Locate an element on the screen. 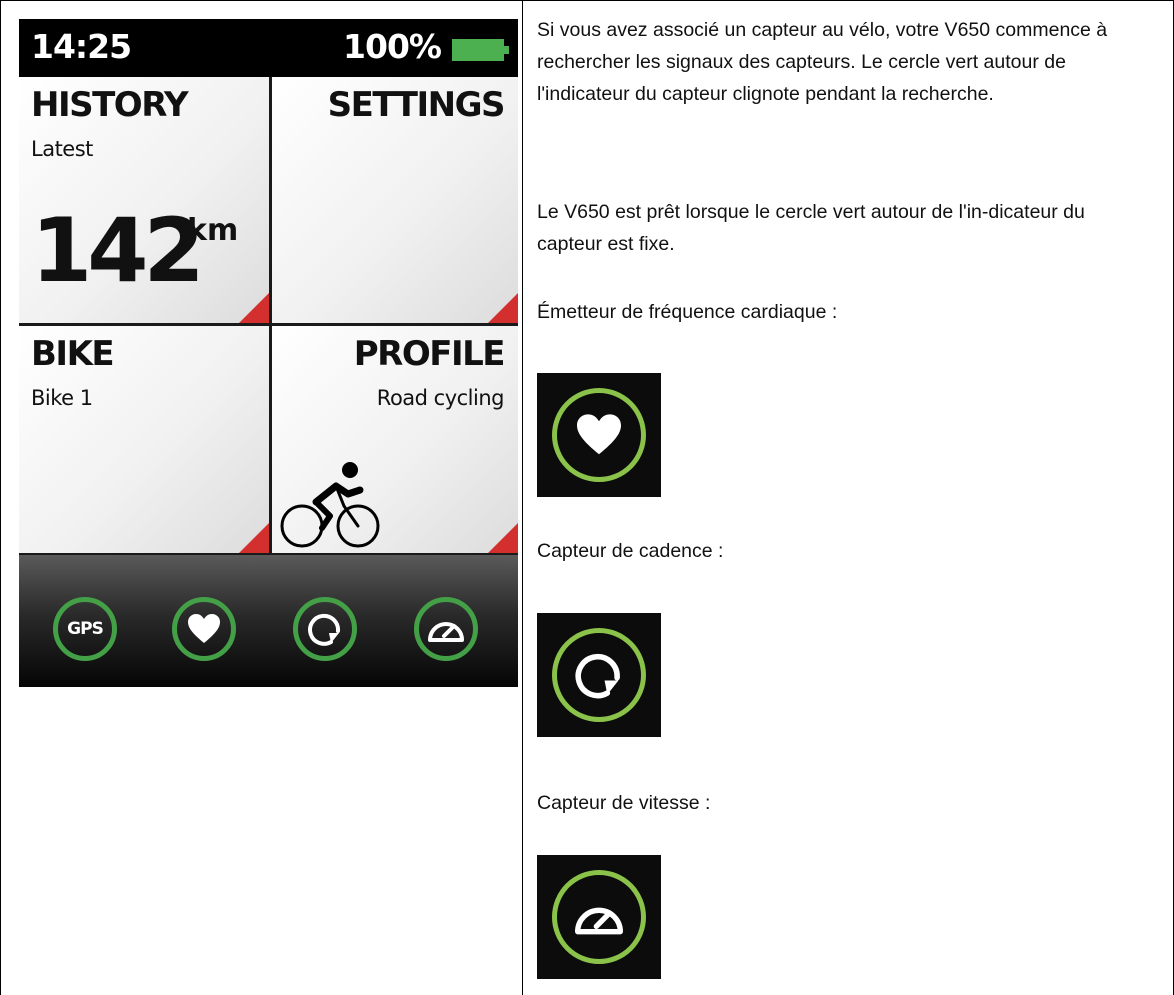 This screenshot has height=995, width=1174. battery-tip is located at coordinates (506, 50).